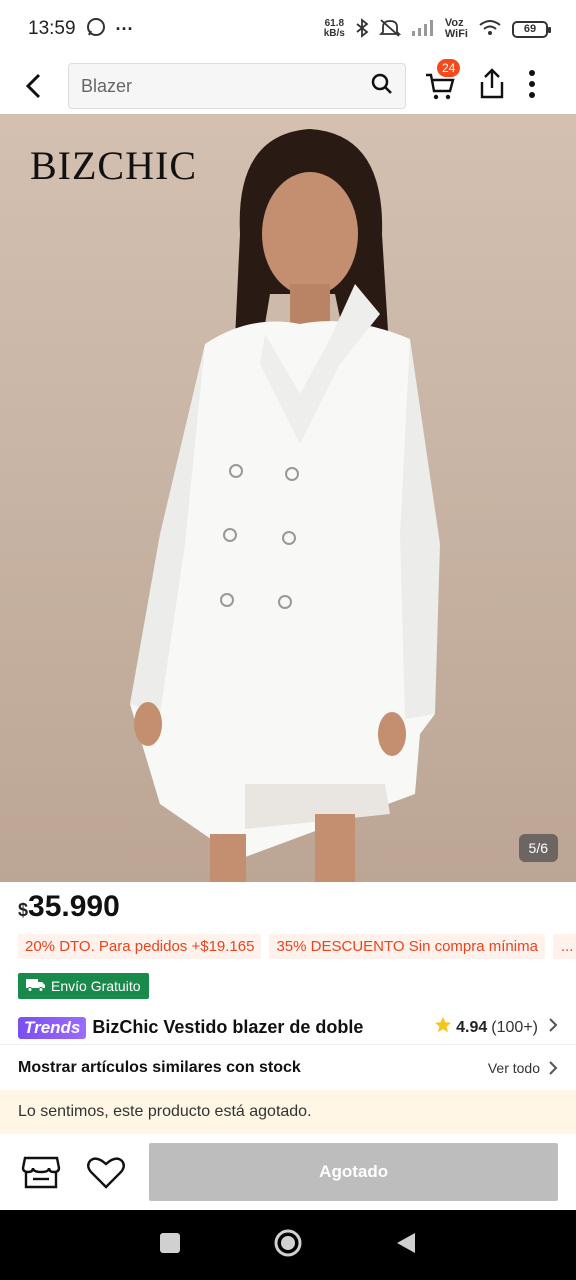  What do you see at coordinates (492, 86) in the screenshot?
I see `share-icon` at bounding box center [492, 86].